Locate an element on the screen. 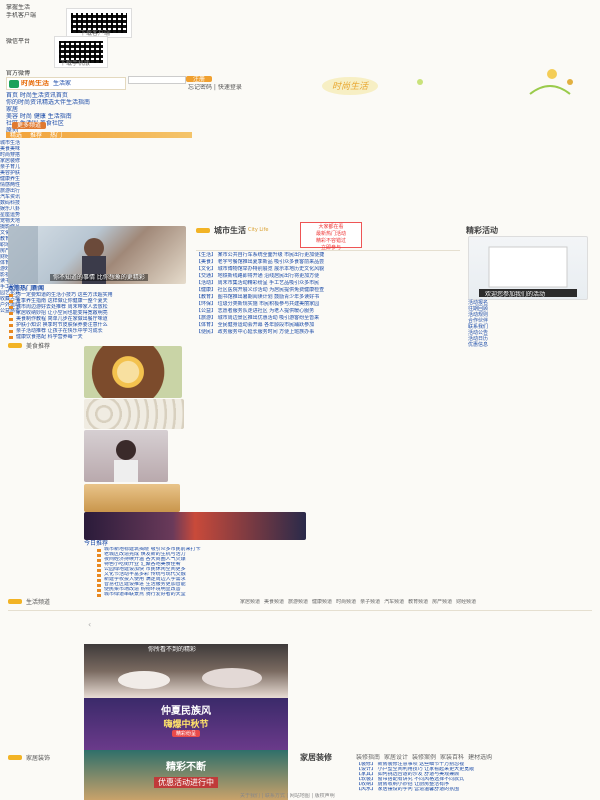 This screenshot has height=800, width=600. tab-recommend: 推荐 is located at coordinates (36, 135).